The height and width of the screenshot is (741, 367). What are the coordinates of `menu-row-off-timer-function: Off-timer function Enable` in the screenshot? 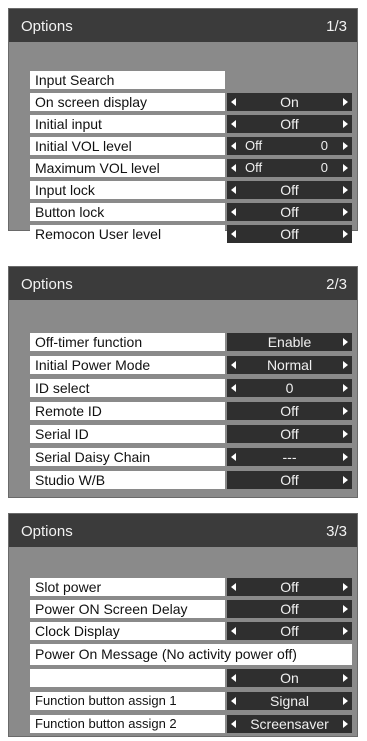 It's located at (191, 342).